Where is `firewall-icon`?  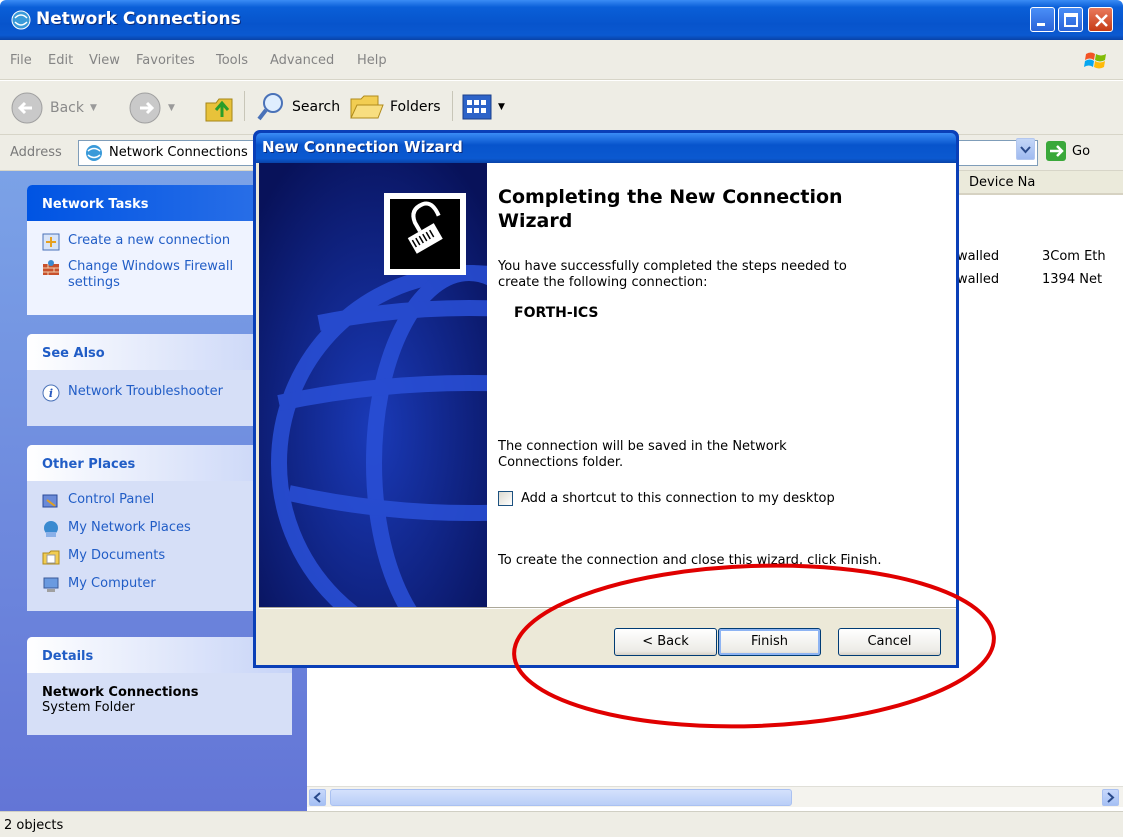
firewall-icon is located at coordinates (51, 267).